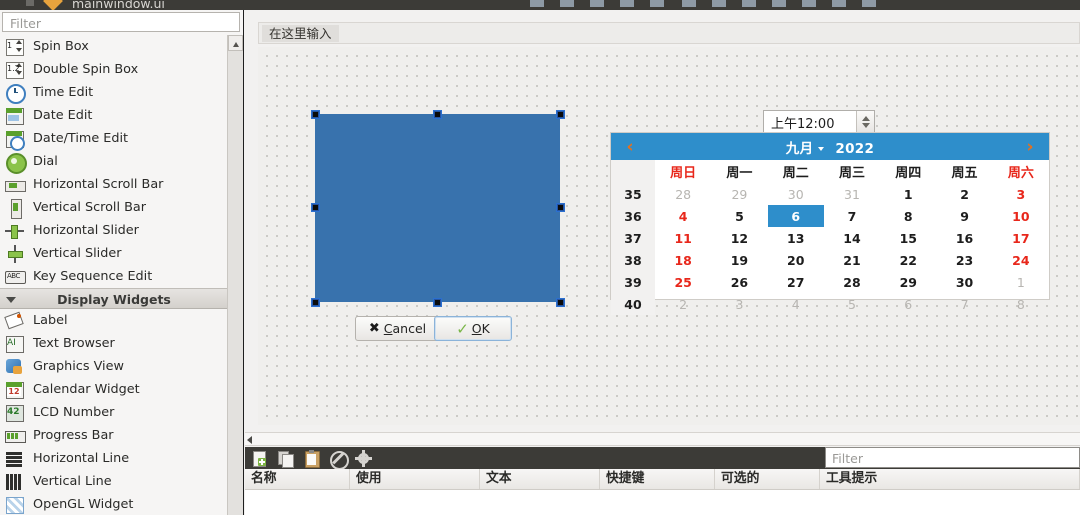 The height and width of the screenshot is (515, 1080). Describe the element at coordinates (767, 479) in the screenshot. I see `action-column-header: 可选的` at that location.